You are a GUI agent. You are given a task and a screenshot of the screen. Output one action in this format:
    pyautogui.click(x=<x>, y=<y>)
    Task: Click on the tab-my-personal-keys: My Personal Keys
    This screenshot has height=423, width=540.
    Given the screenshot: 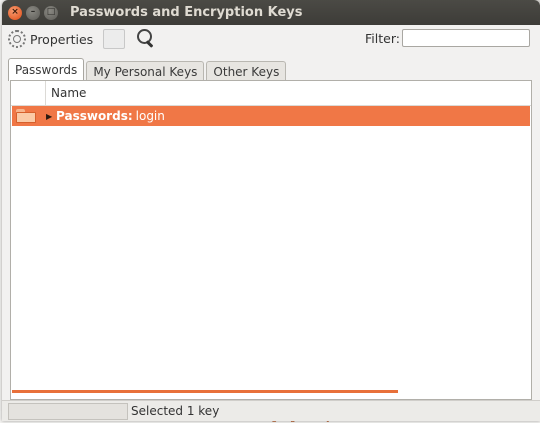 What is the action you would take?
    pyautogui.click(x=145, y=71)
    